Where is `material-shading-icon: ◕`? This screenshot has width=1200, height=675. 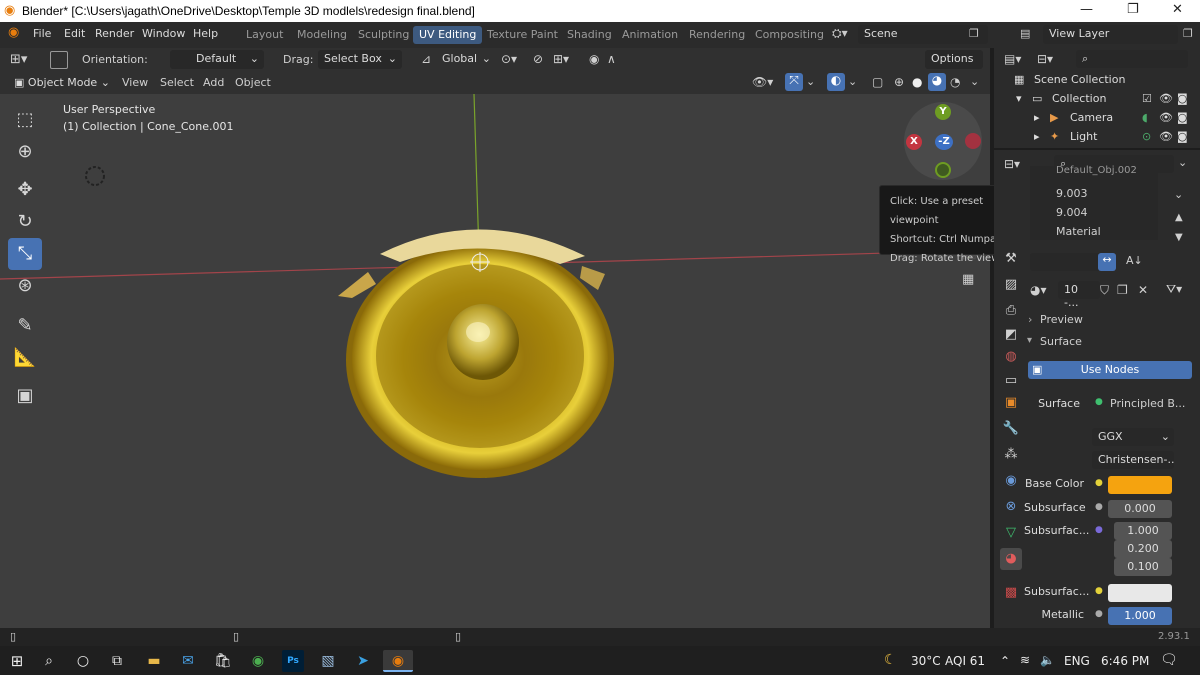 material-shading-icon: ◕ is located at coordinates (937, 82).